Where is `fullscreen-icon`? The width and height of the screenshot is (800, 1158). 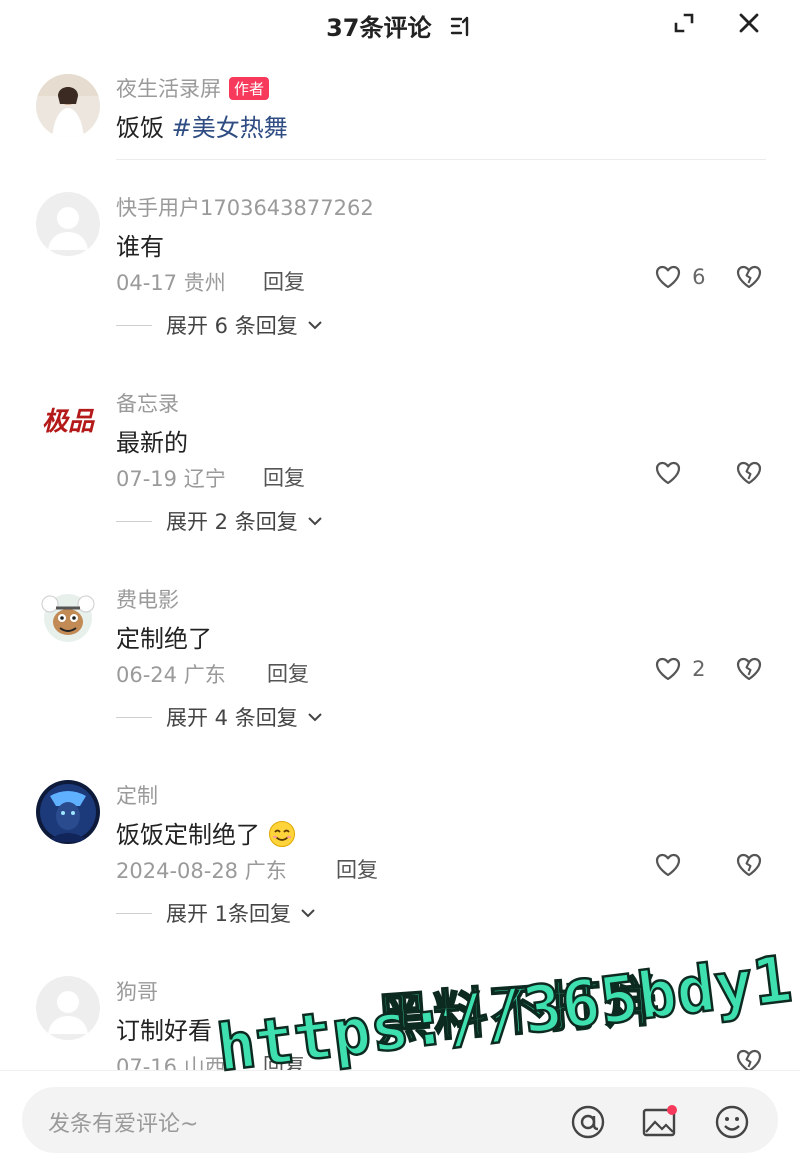
fullscreen-icon is located at coordinates (684, 23).